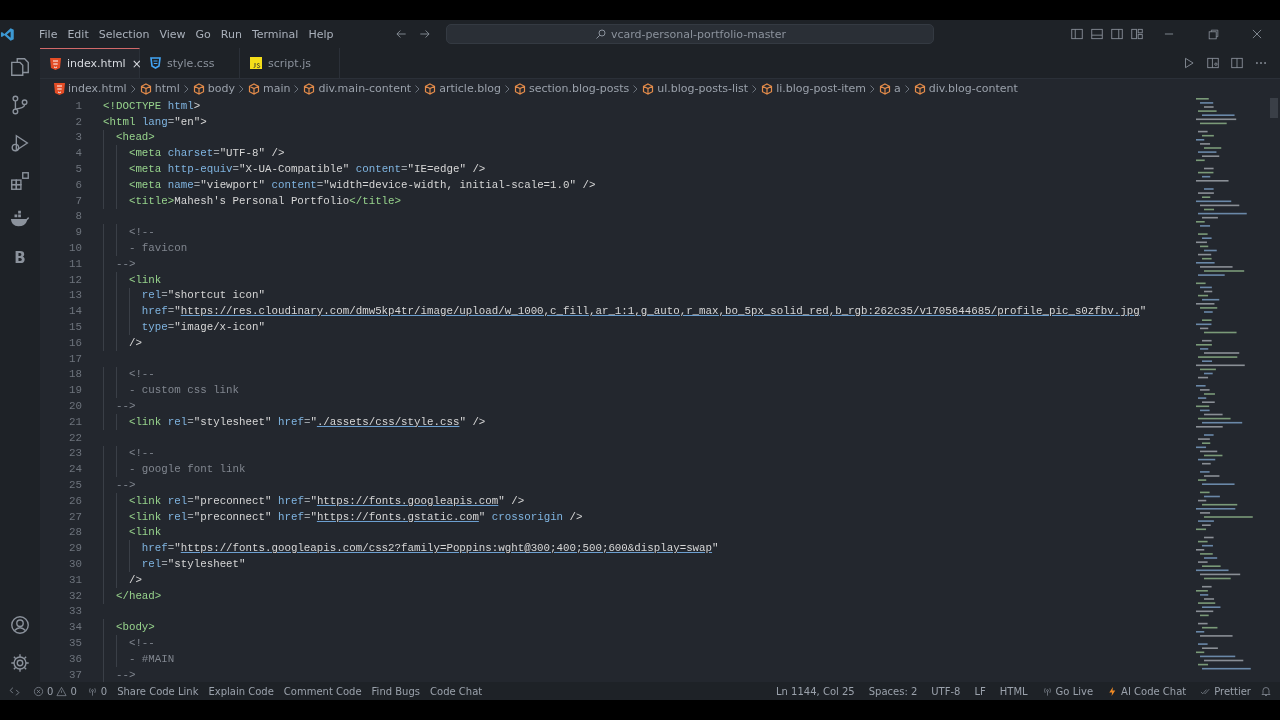 The image size is (1280, 720). Describe the element at coordinates (78, 121) in the screenshot. I see `line-number: 2` at that location.